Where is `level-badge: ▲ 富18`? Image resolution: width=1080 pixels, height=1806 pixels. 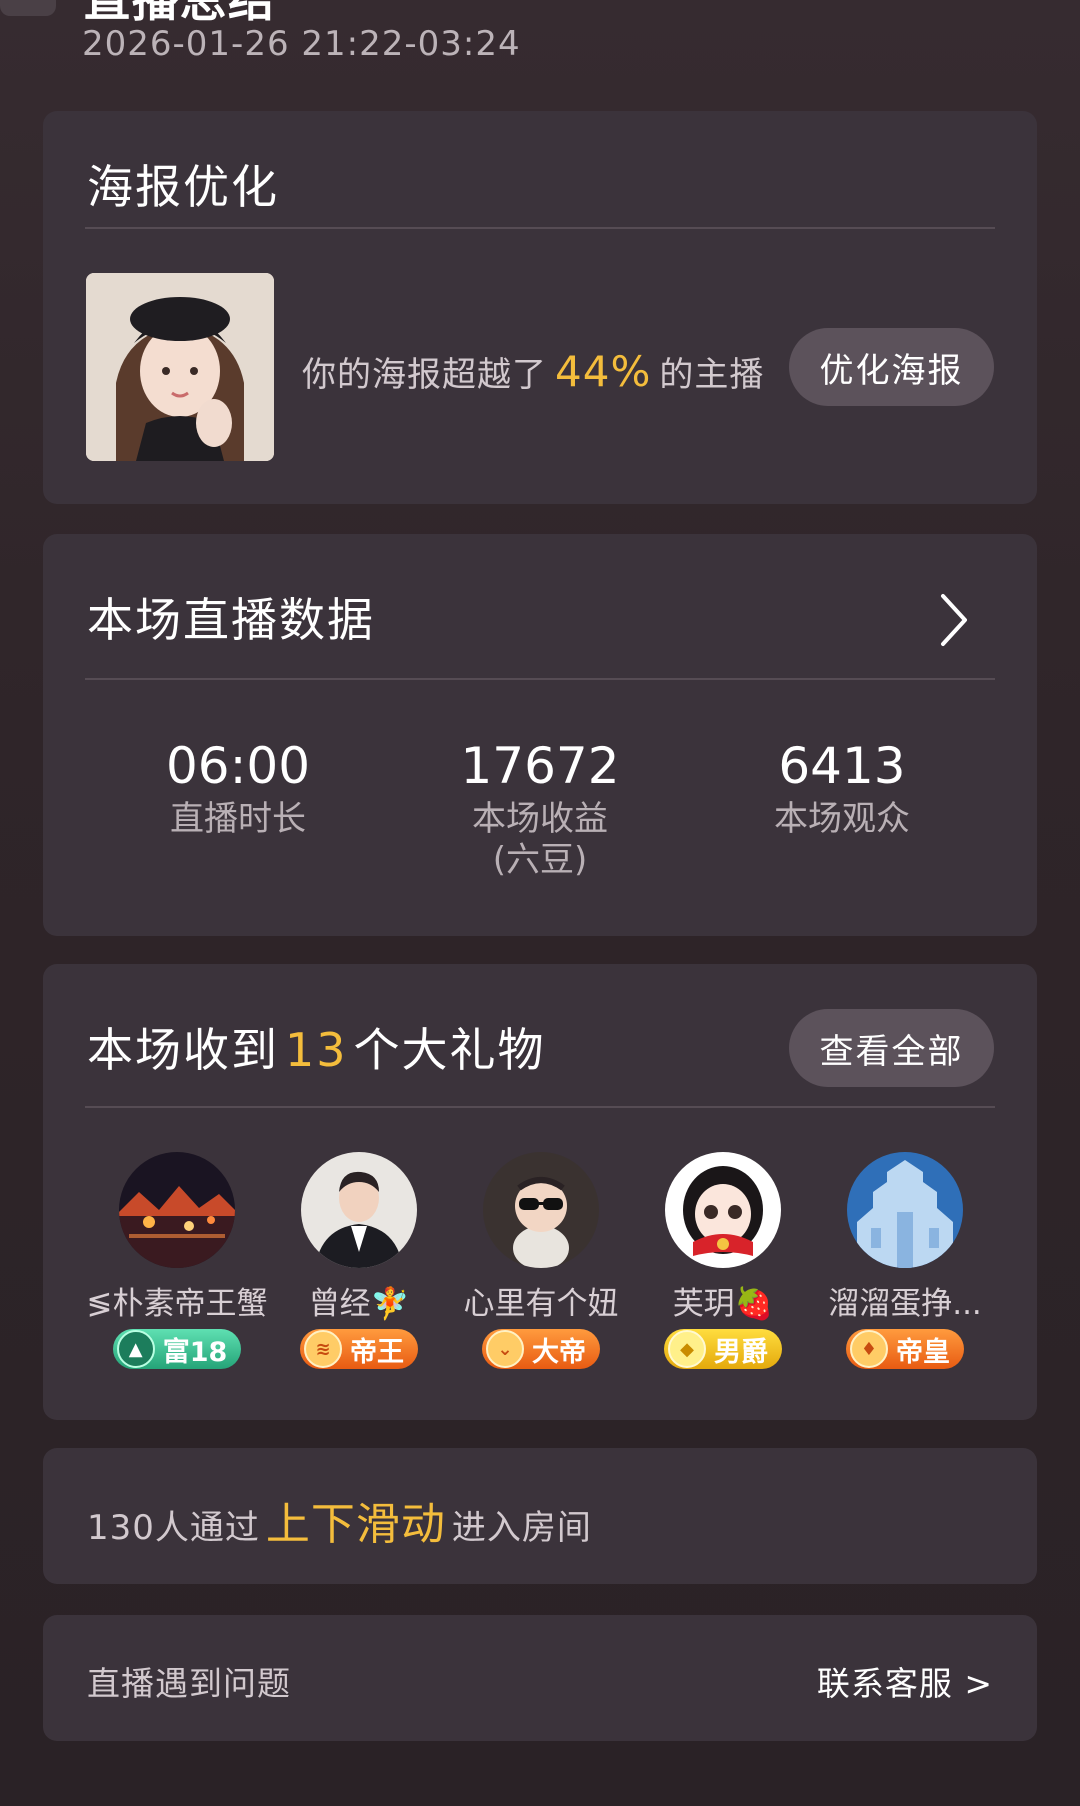
level-badge: ▲ 富18 is located at coordinates (177, 1349).